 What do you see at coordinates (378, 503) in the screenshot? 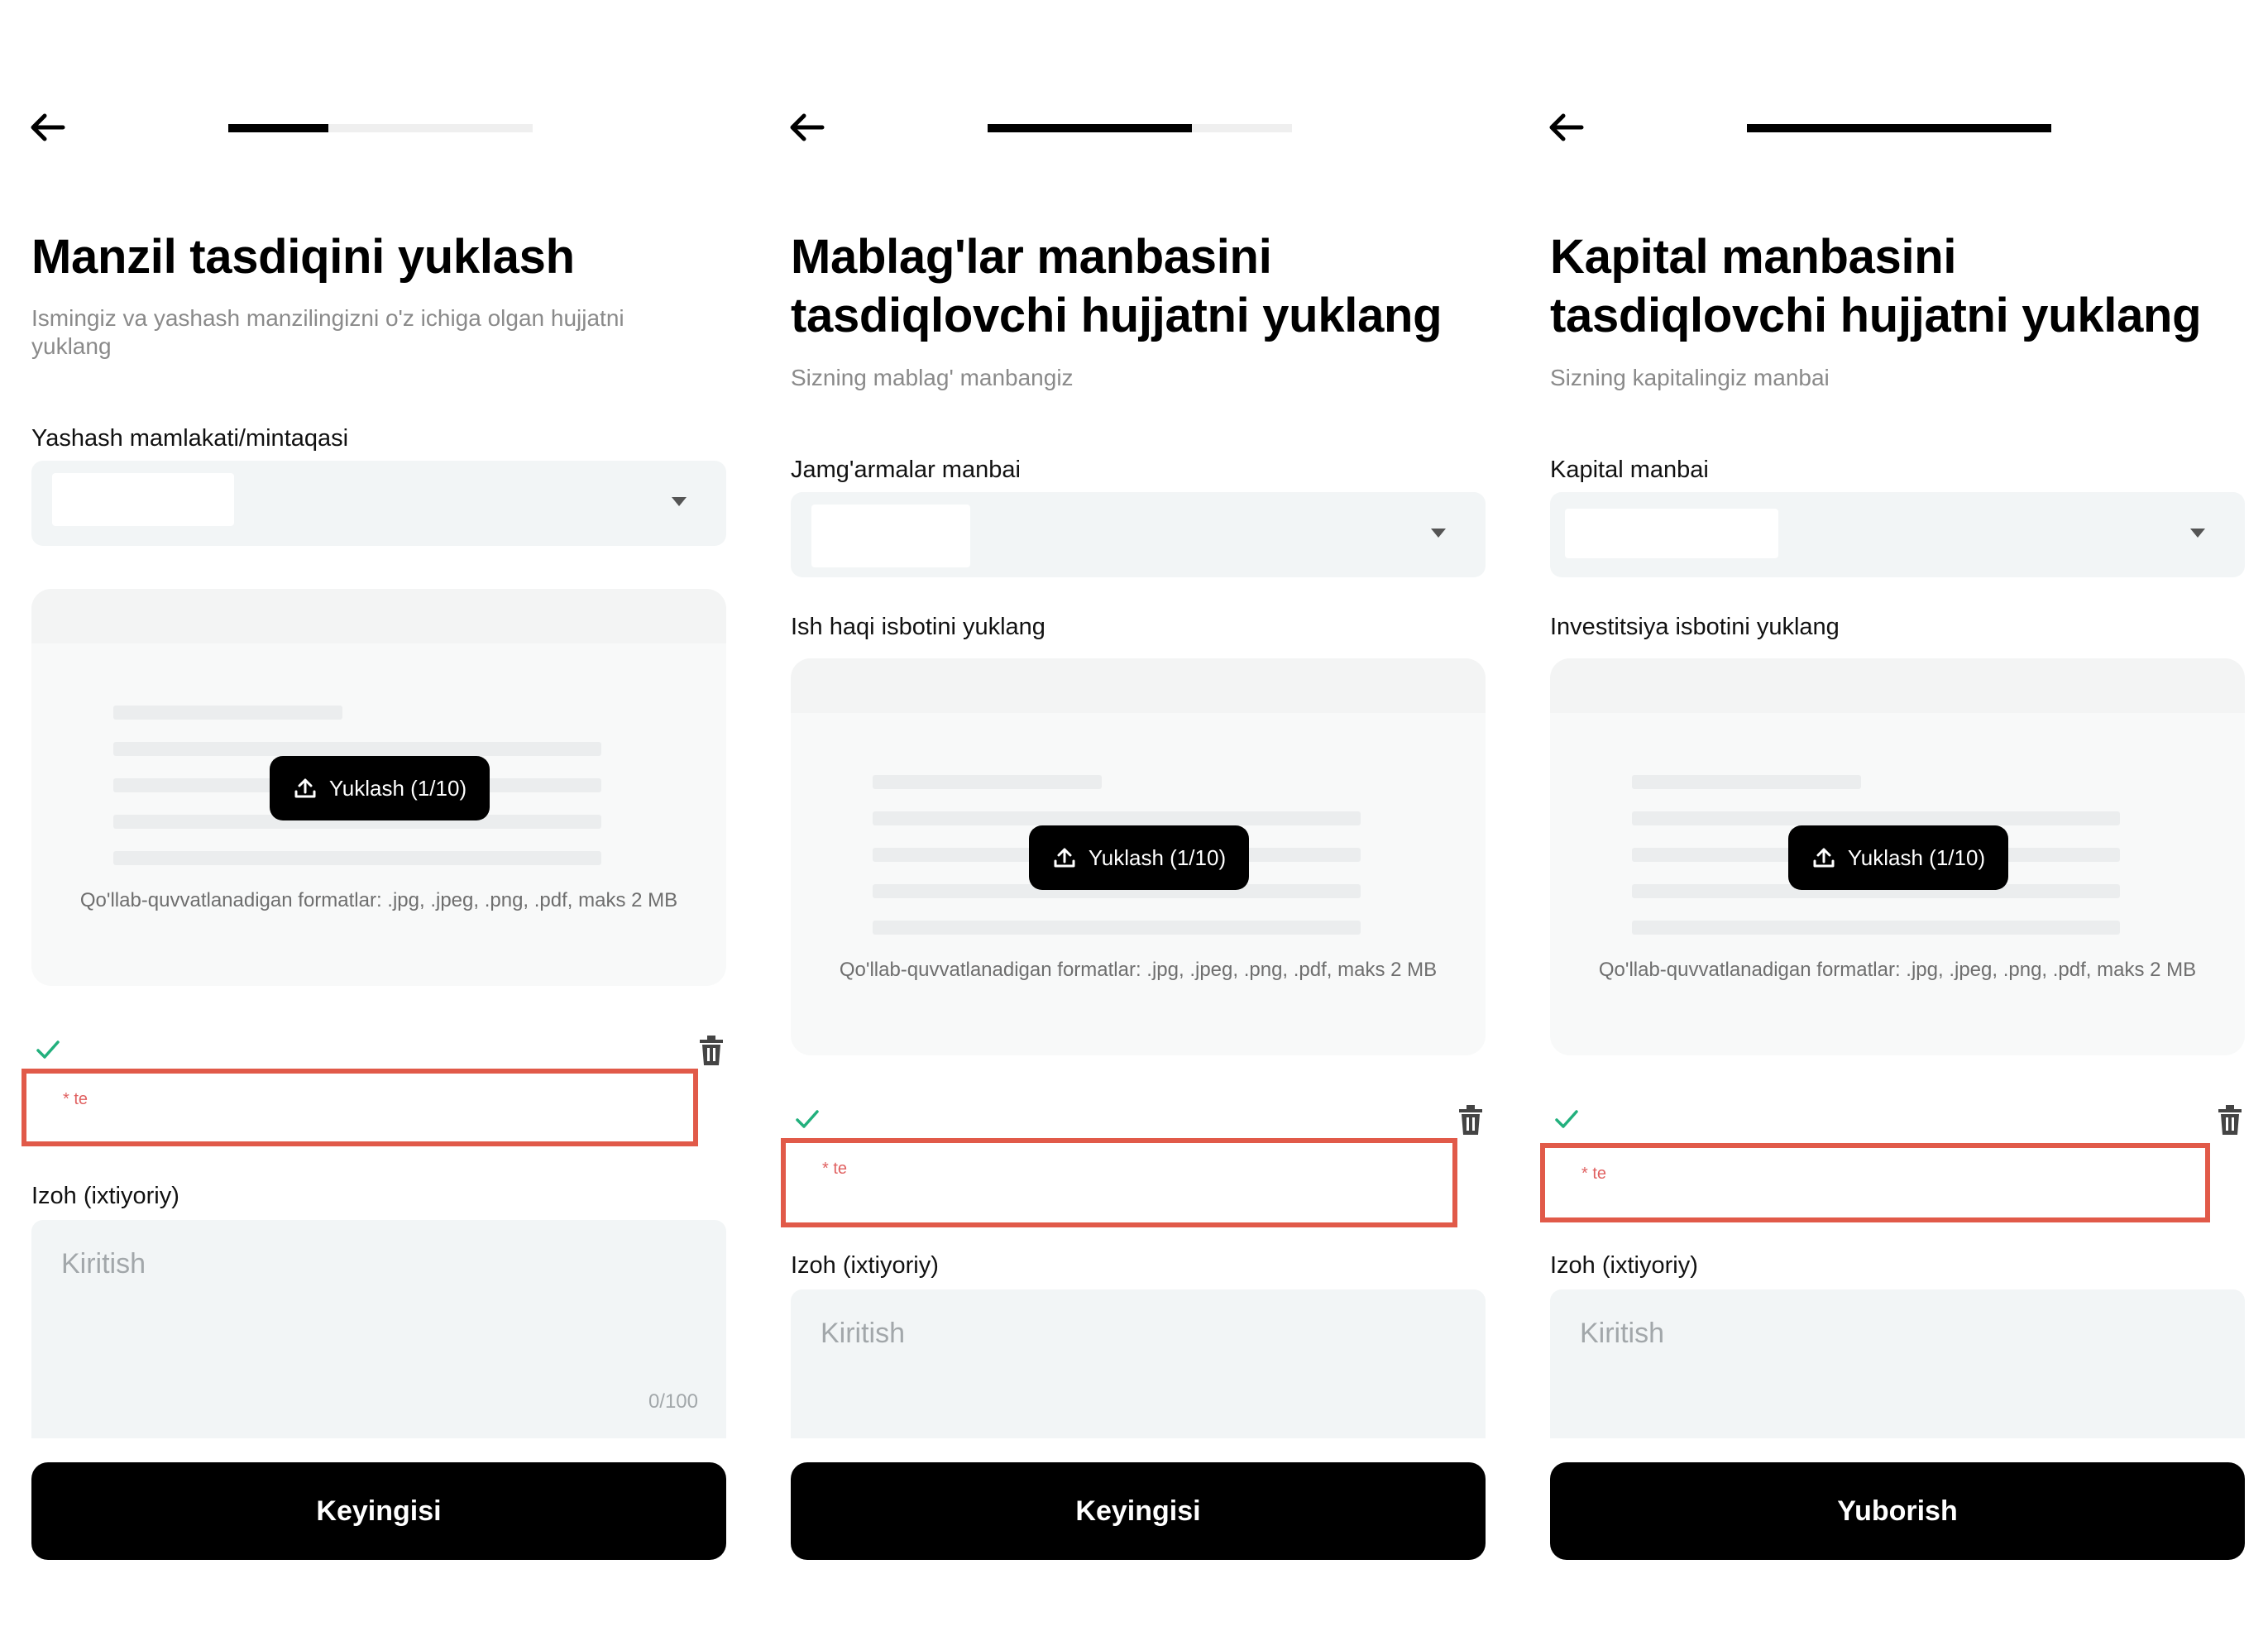
I see `country-select` at bounding box center [378, 503].